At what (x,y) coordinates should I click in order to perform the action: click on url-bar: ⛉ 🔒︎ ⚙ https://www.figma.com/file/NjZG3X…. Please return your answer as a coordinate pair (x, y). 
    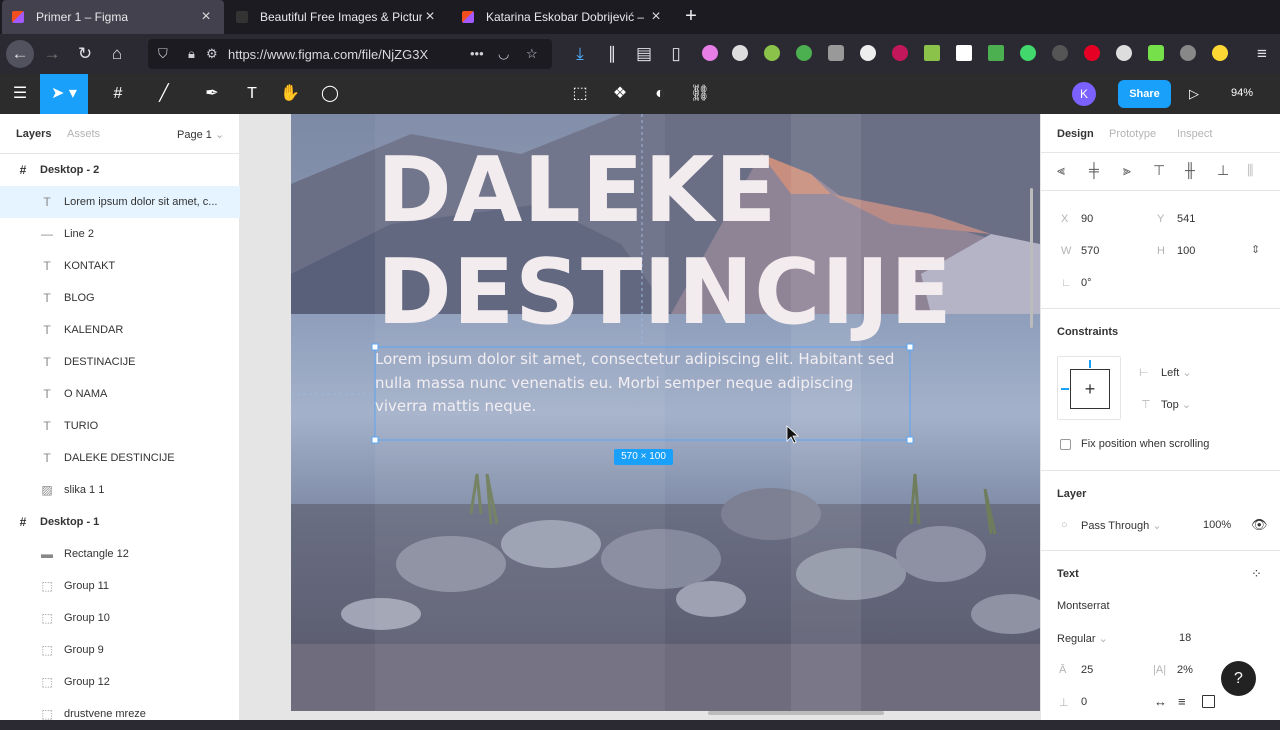
    Looking at the image, I should click on (350, 54).